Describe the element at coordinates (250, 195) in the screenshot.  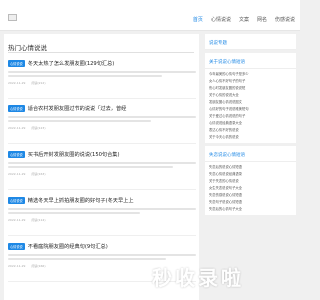
I see `sidebar-link: 失恋伤感说说心情短语` at that location.